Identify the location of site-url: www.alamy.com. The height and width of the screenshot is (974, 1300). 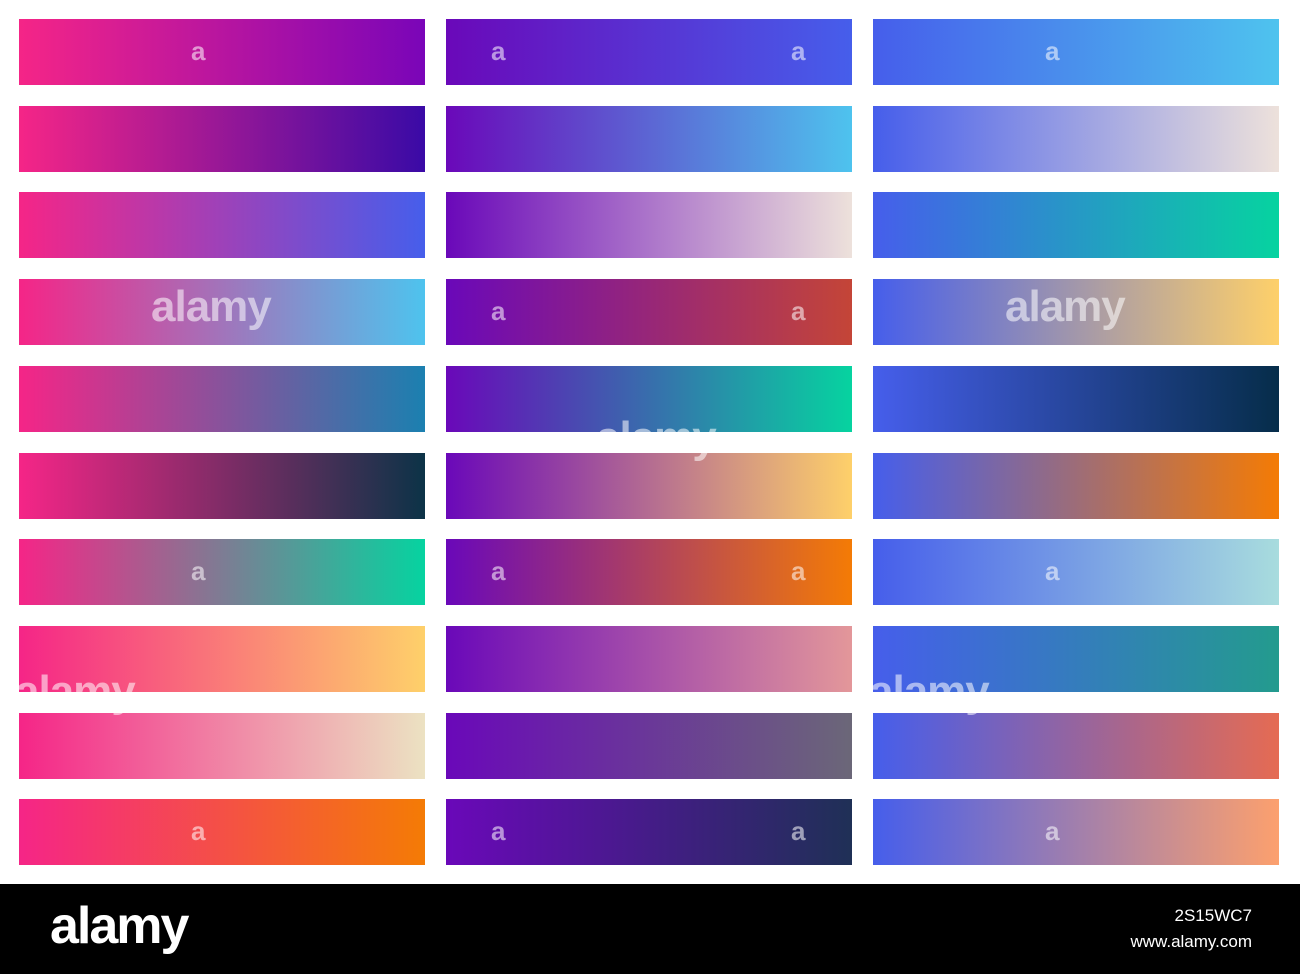
(1191, 941).